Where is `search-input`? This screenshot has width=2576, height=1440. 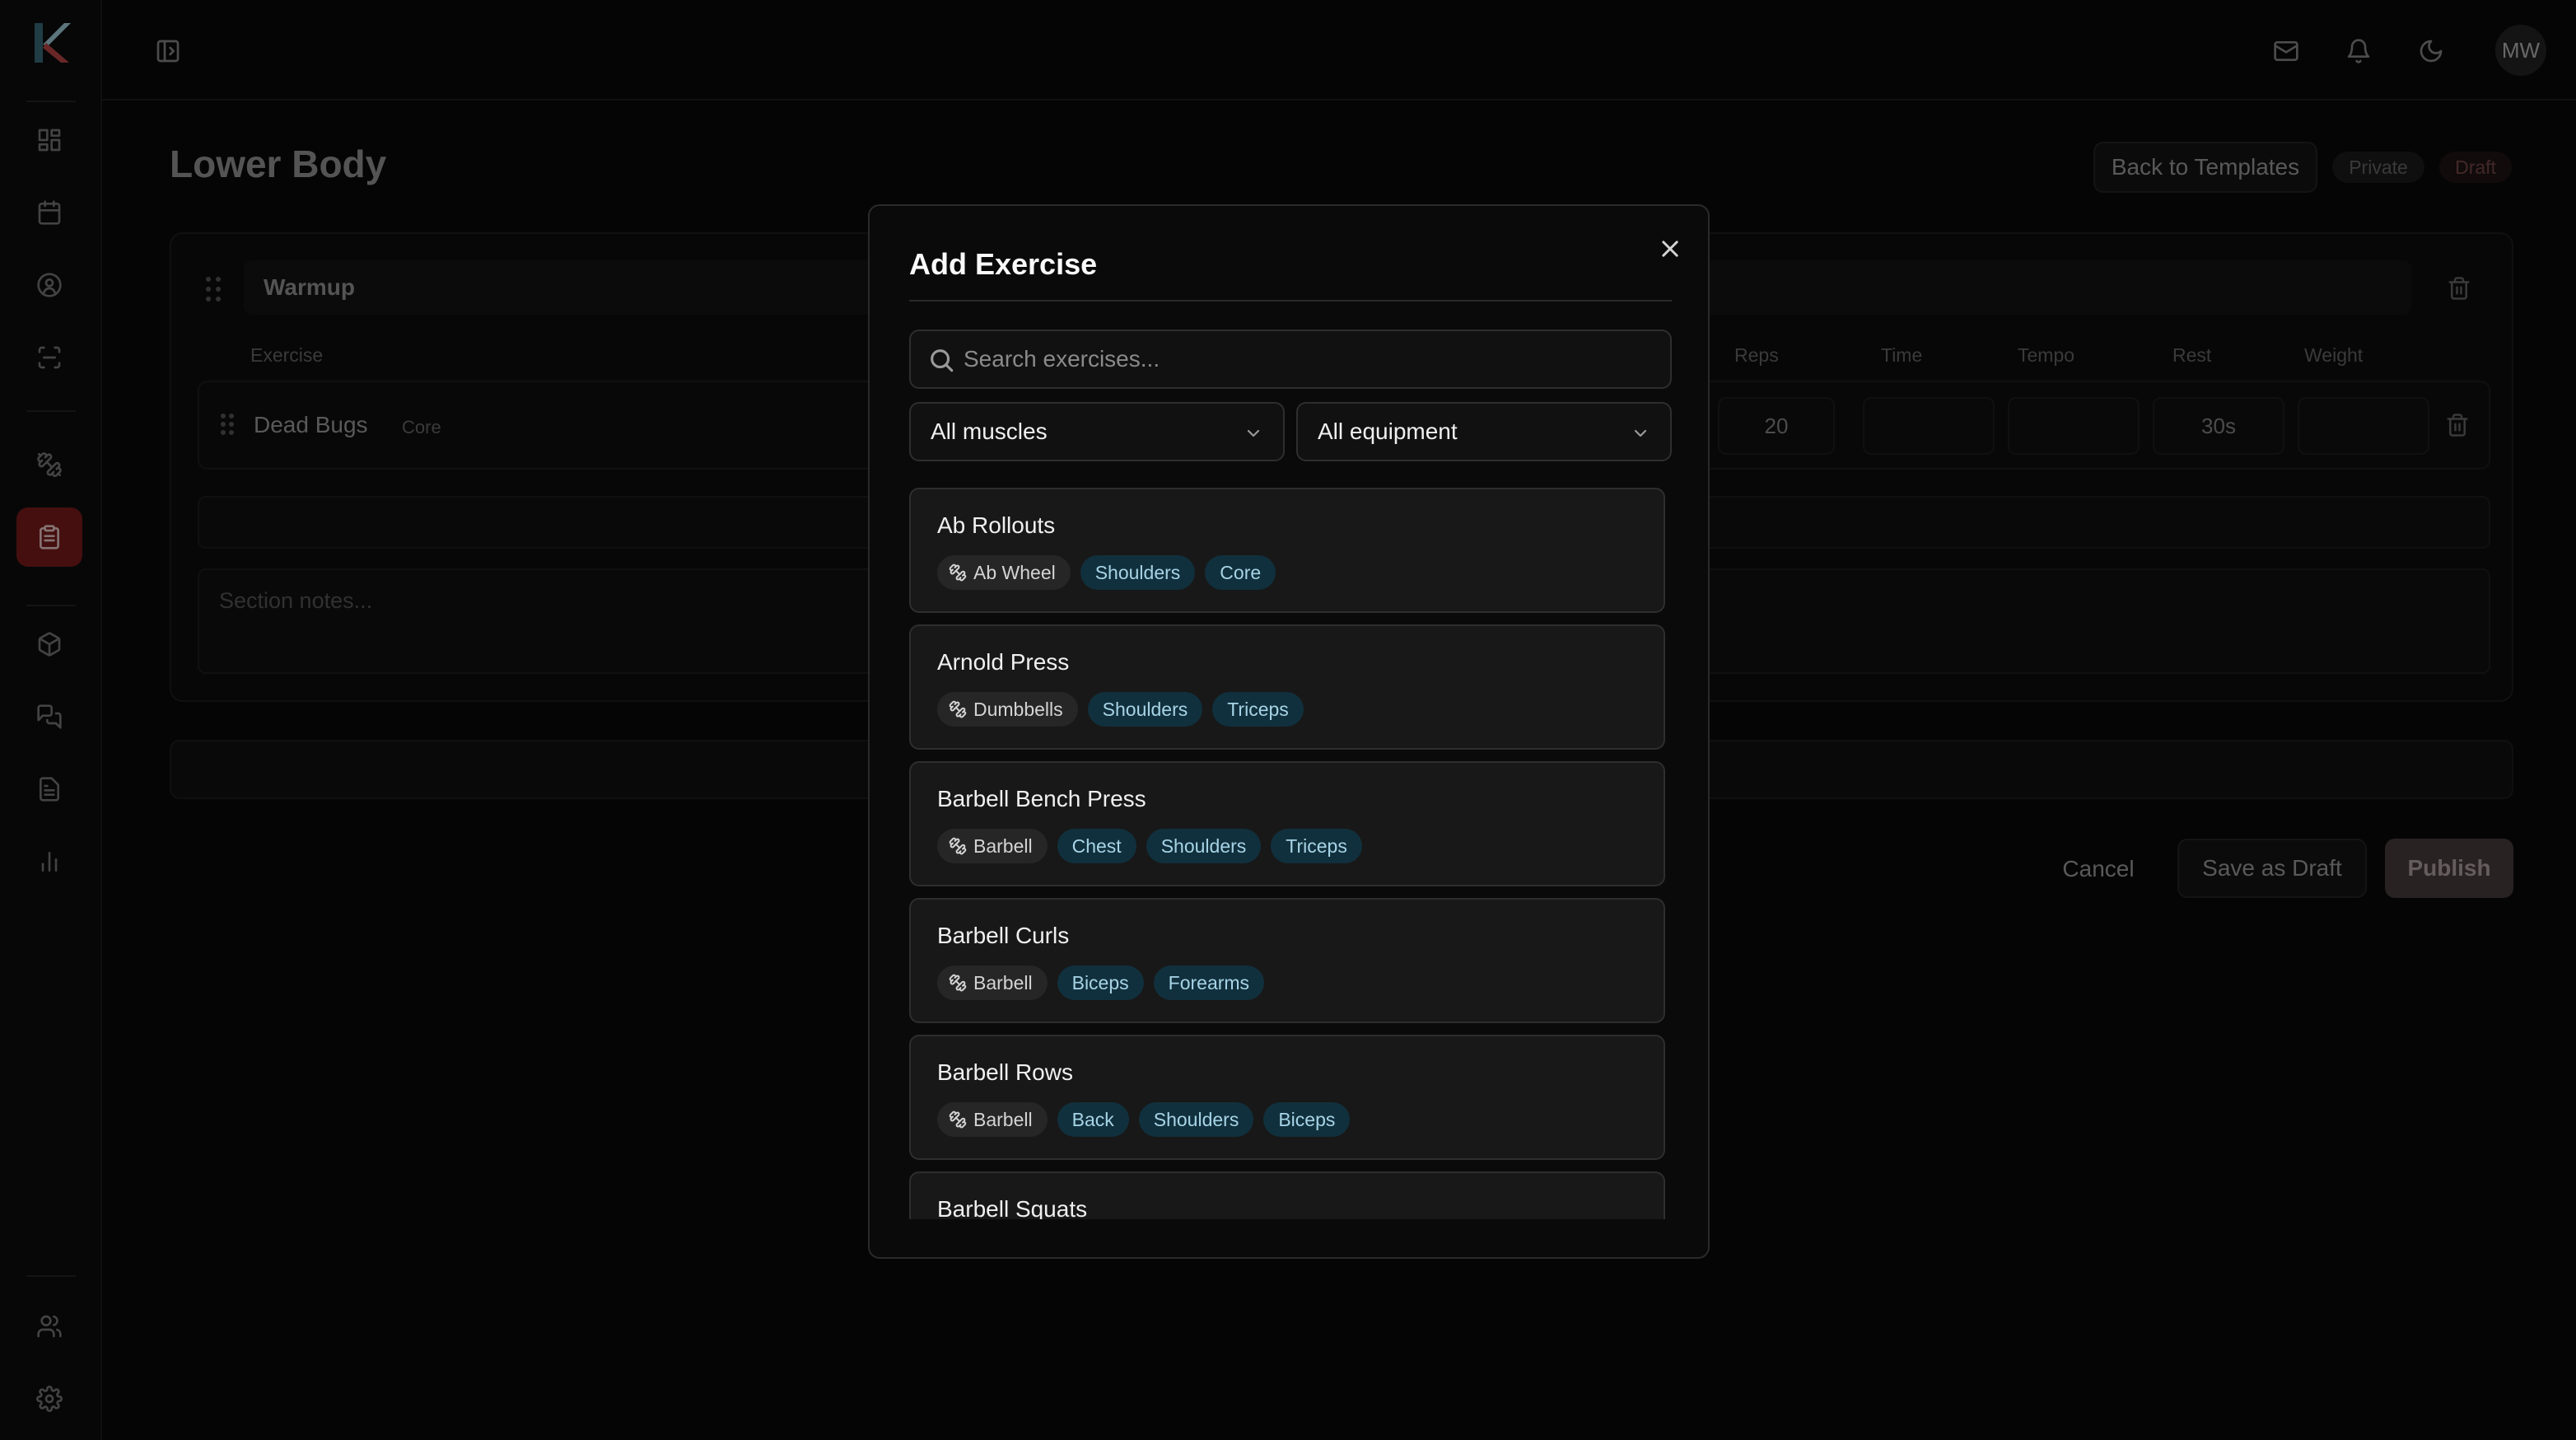
search-input is located at coordinates (1309, 359).